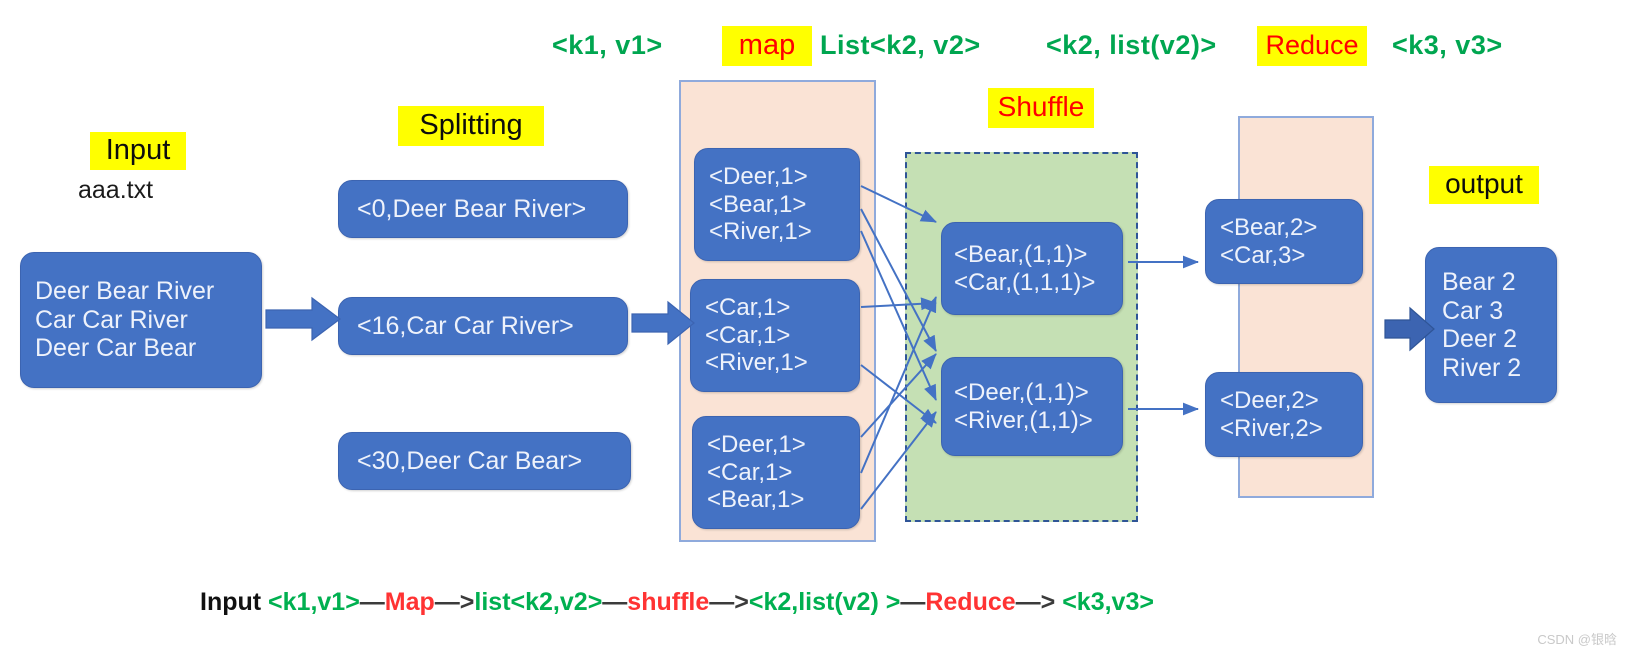  I want to click on shuffle-line: <Deer,(1,1)>, so click(1021, 393).